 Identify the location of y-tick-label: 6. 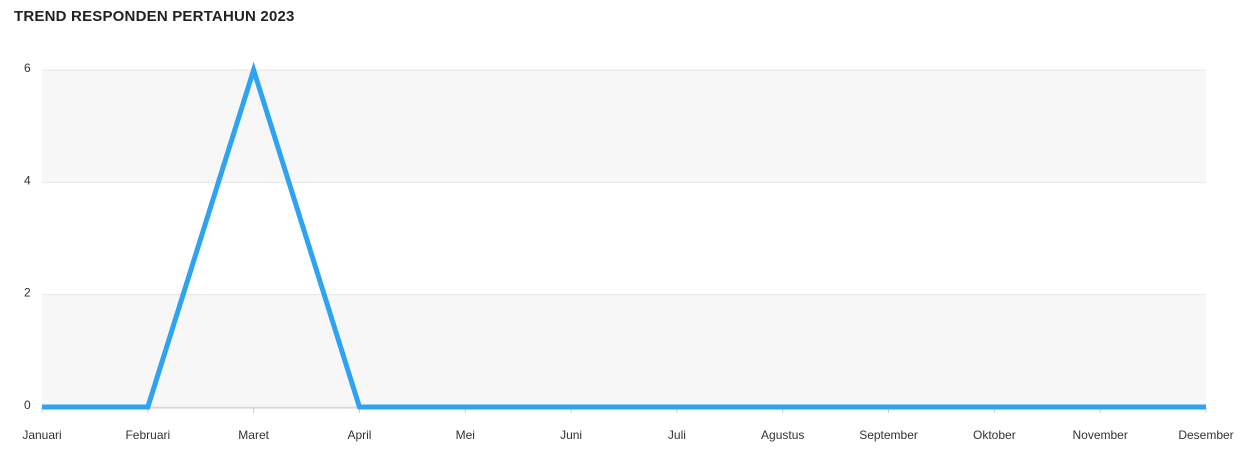
(27, 68).